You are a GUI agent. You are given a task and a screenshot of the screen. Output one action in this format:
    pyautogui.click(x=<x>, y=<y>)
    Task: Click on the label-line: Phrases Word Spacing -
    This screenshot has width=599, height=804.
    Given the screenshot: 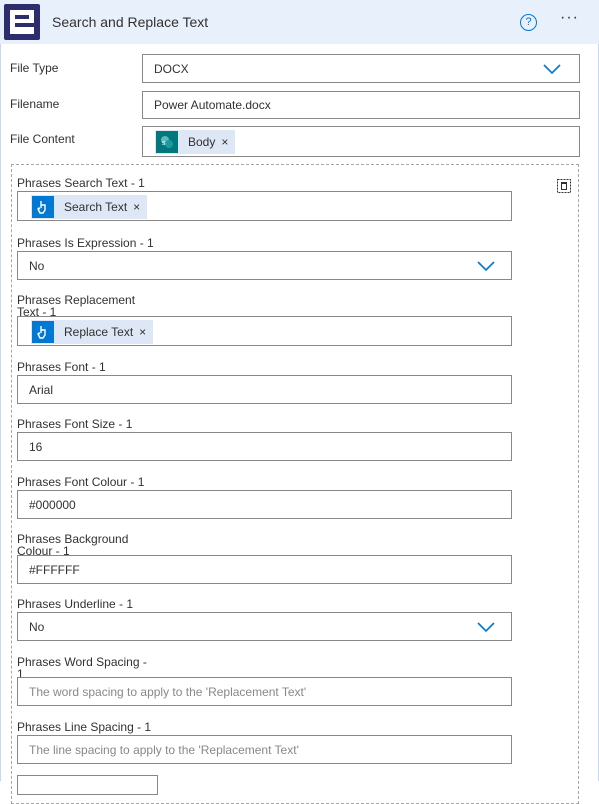 What is the action you would take?
    pyautogui.click(x=82, y=662)
    